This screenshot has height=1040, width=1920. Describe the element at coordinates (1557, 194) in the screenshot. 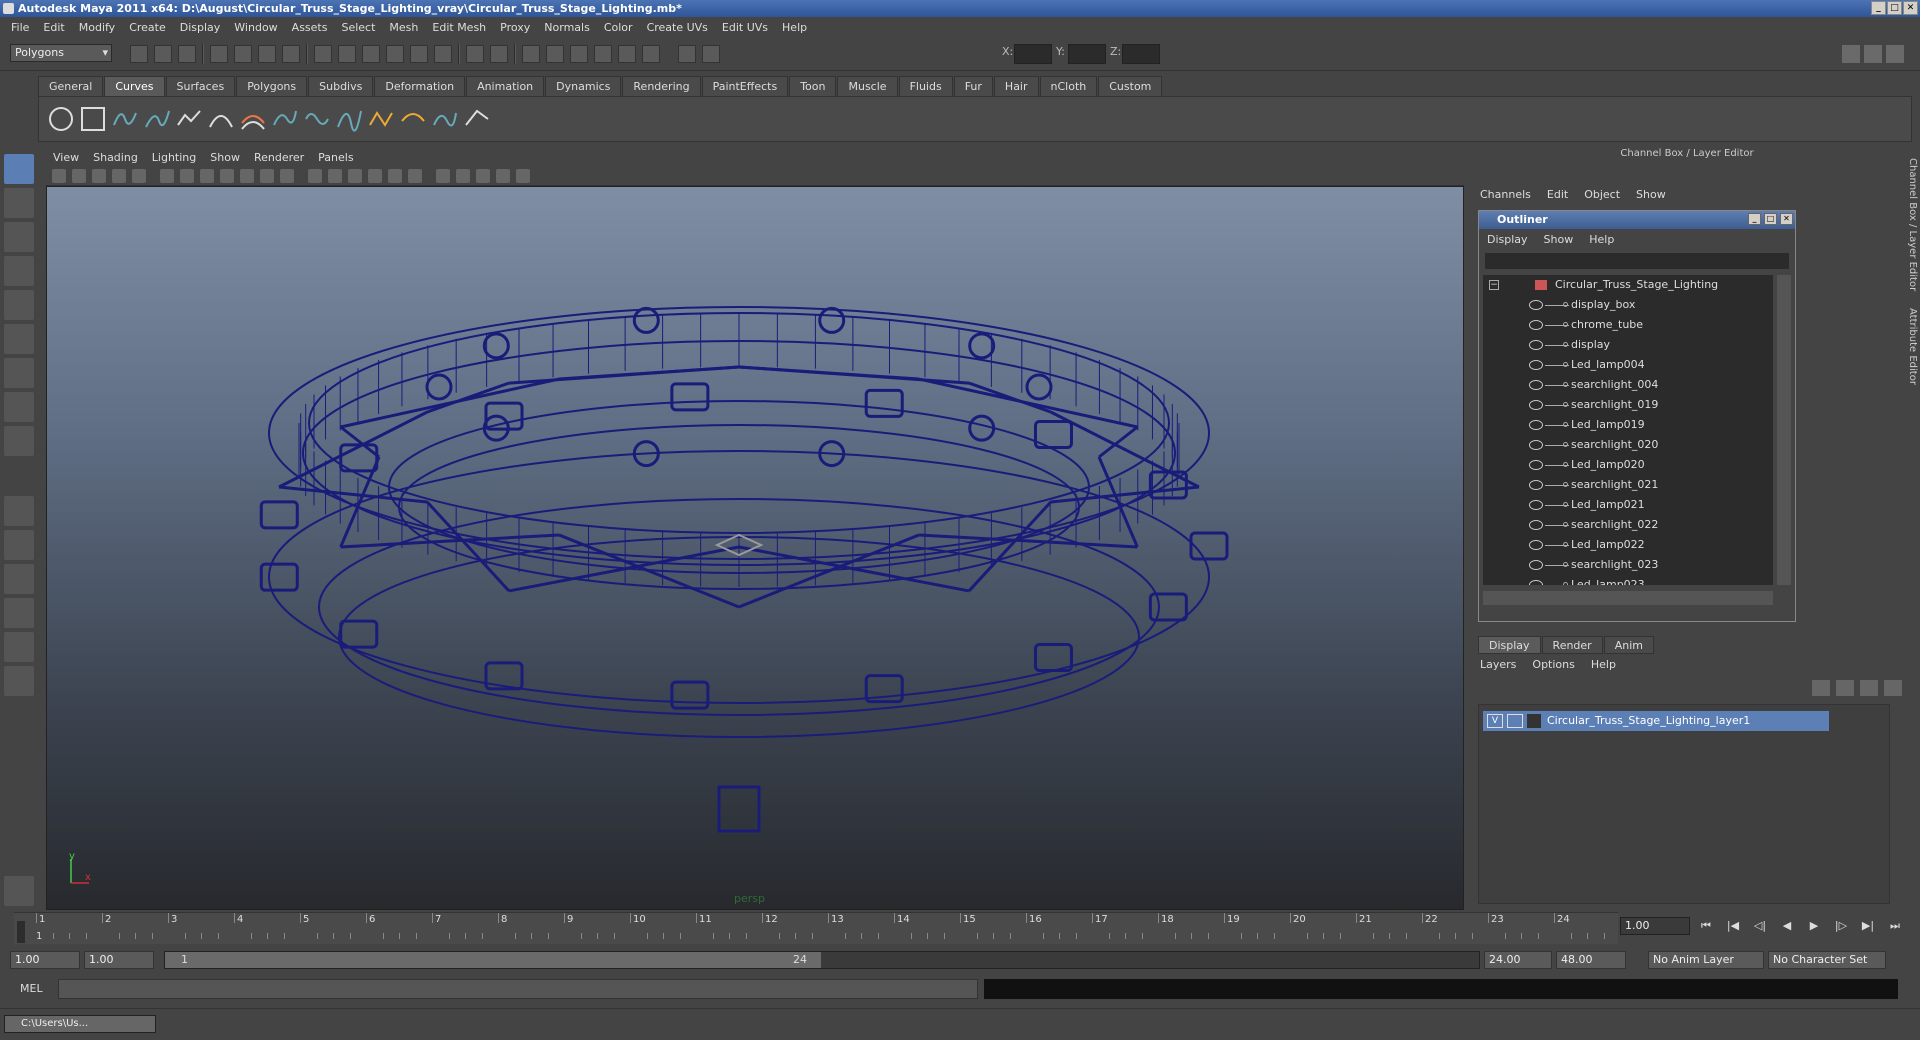

I see `channel-menu-edit: Edit` at that location.